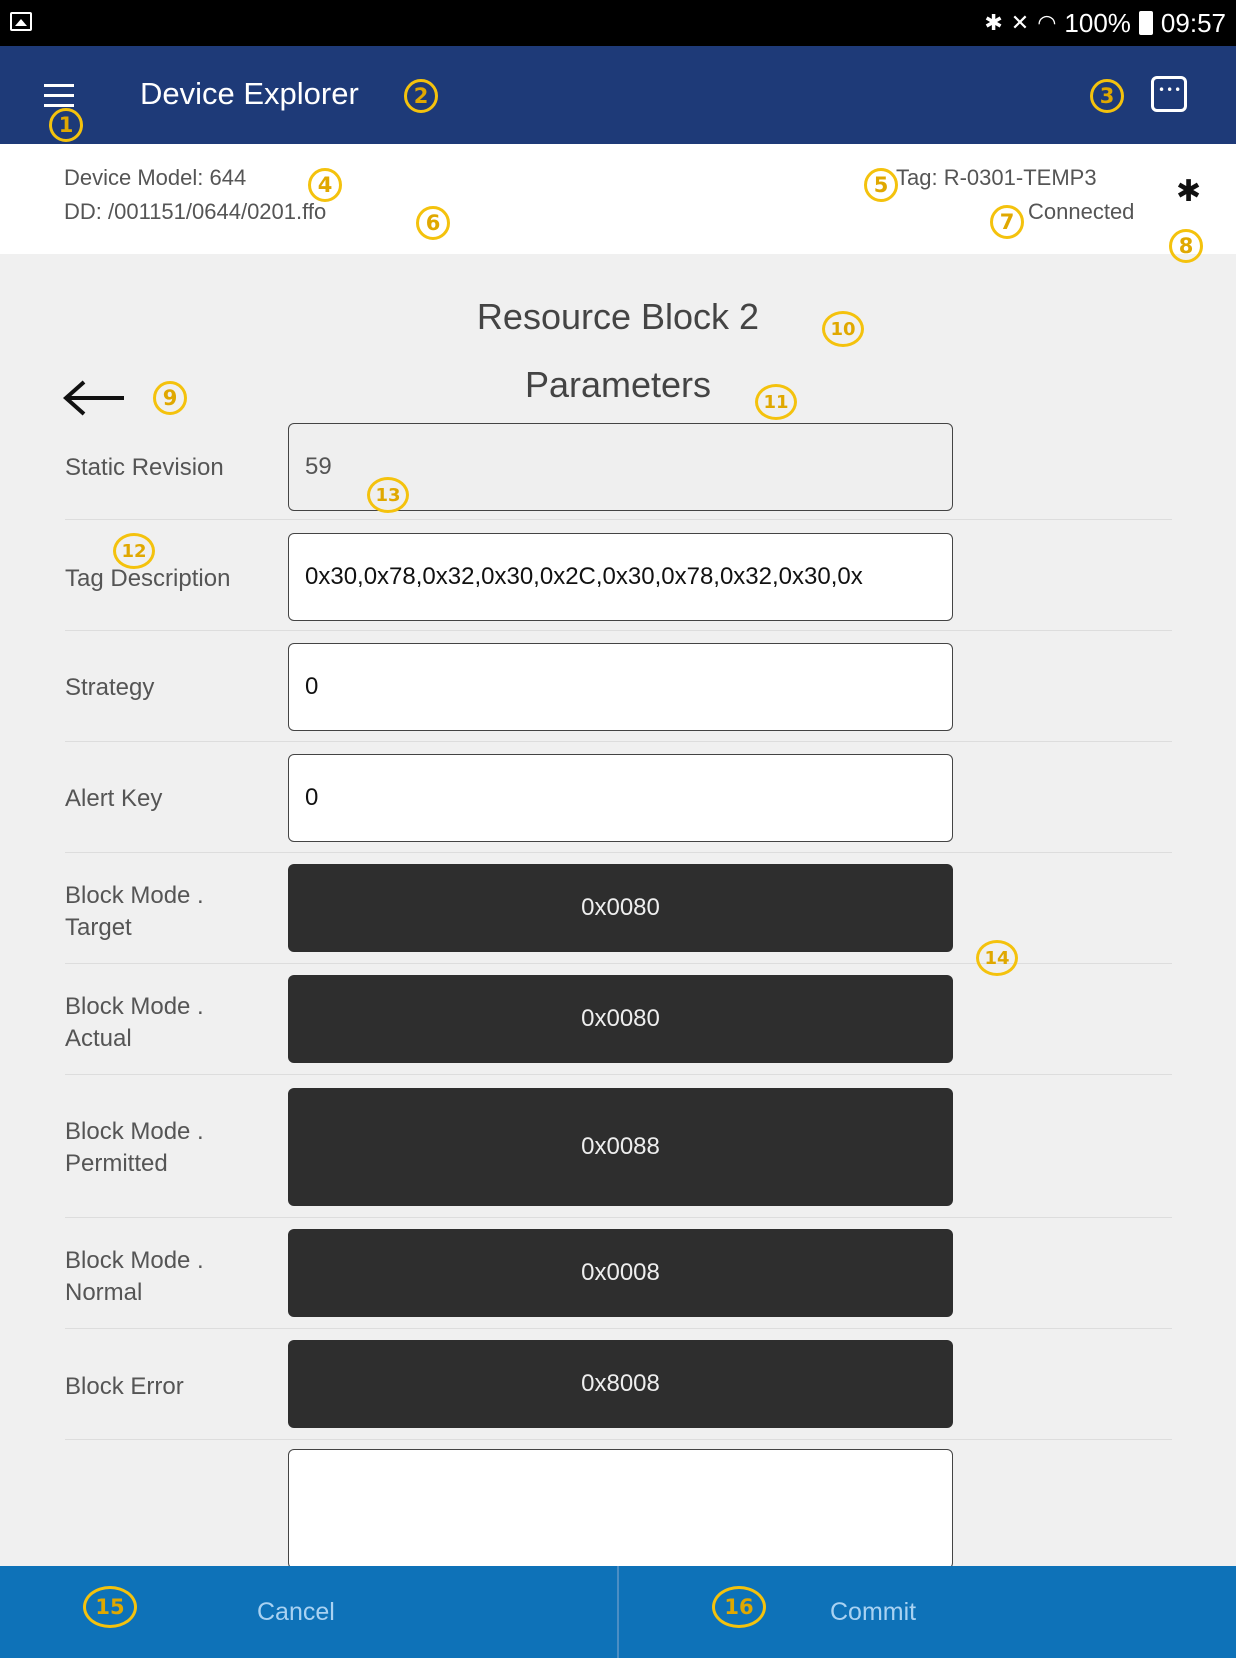  I want to click on block-mode-target-button: 0x0080, so click(620, 908).